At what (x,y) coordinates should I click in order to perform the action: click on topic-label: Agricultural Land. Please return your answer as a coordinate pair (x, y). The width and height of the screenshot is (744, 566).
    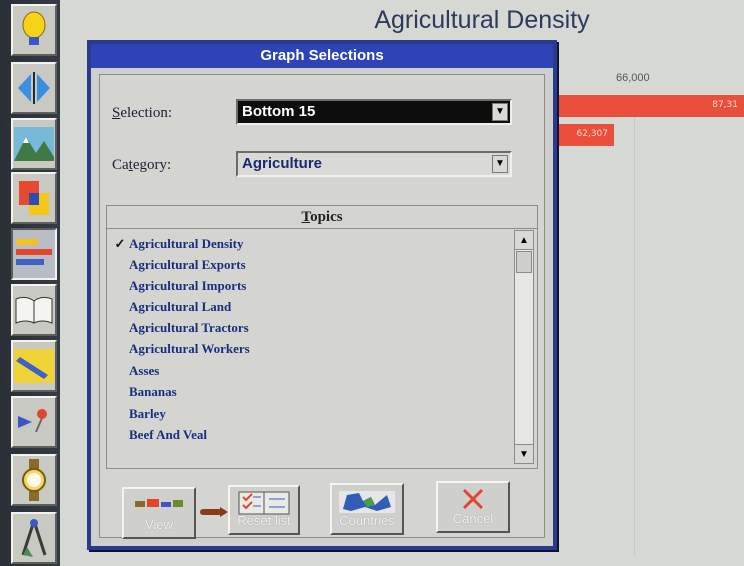
    Looking at the image, I should click on (180, 306).